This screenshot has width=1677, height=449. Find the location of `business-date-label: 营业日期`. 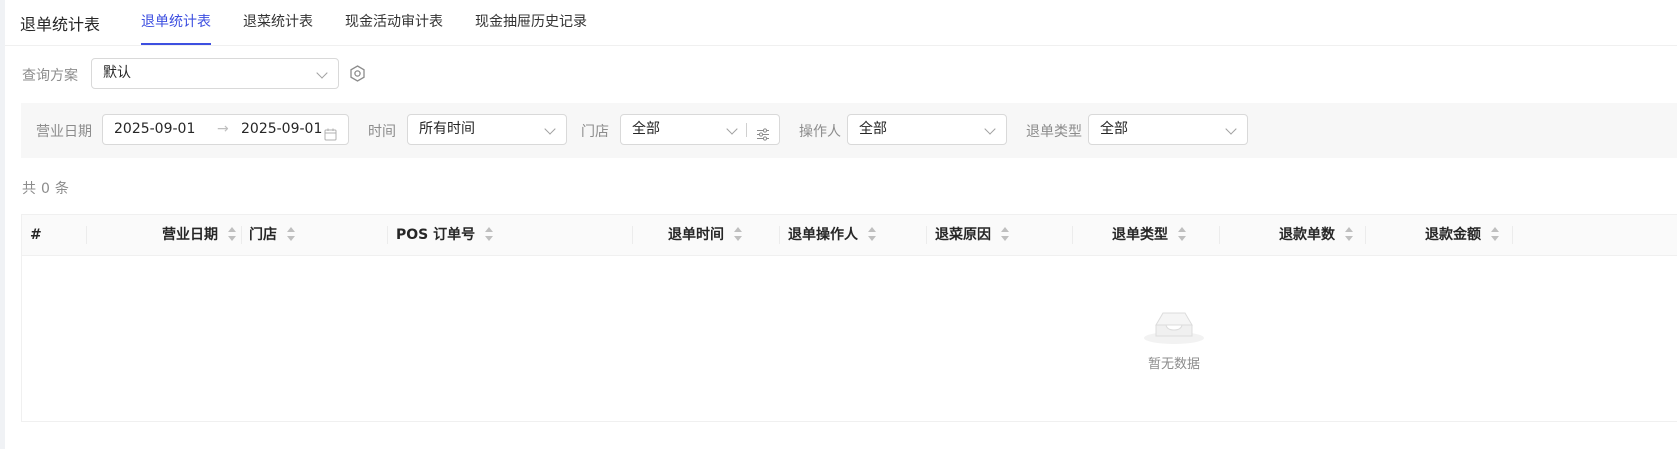

business-date-label: 营业日期 is located at coordinates (64, 132).